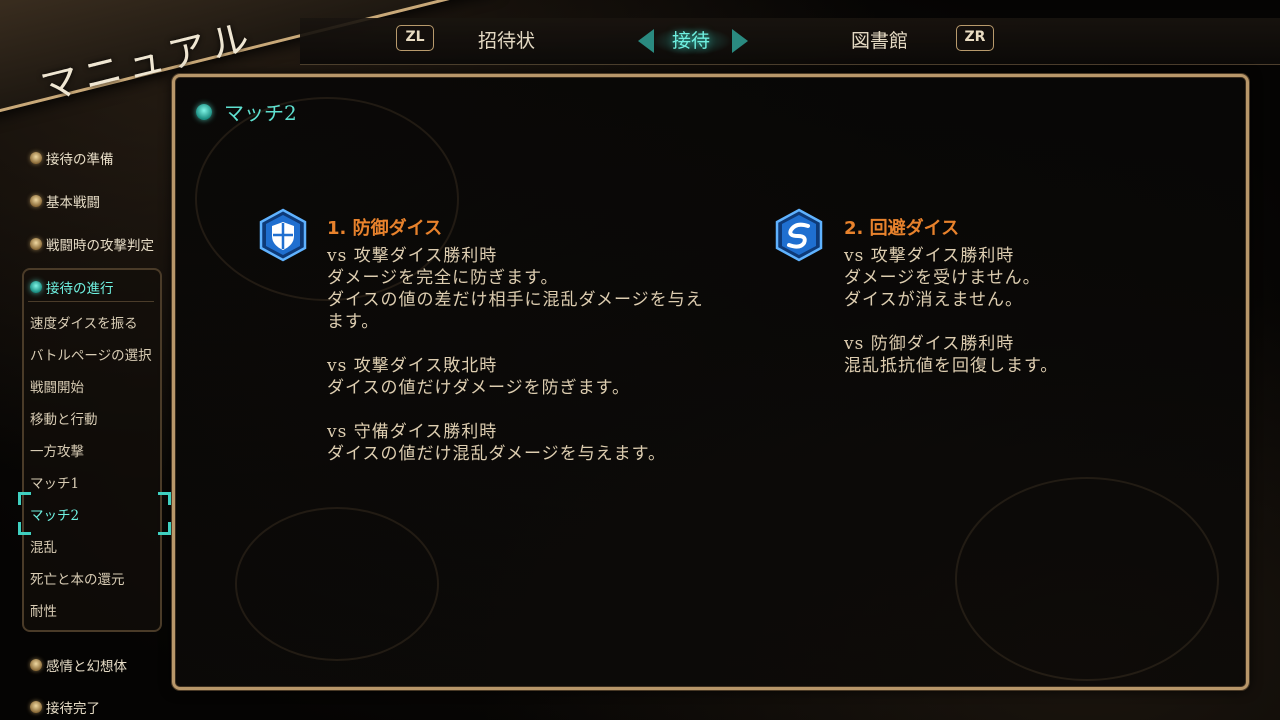 This screenshot has width=1280, height=720. I want to click on sidebar-item-label: 基本戦闘, so click(73, 203).